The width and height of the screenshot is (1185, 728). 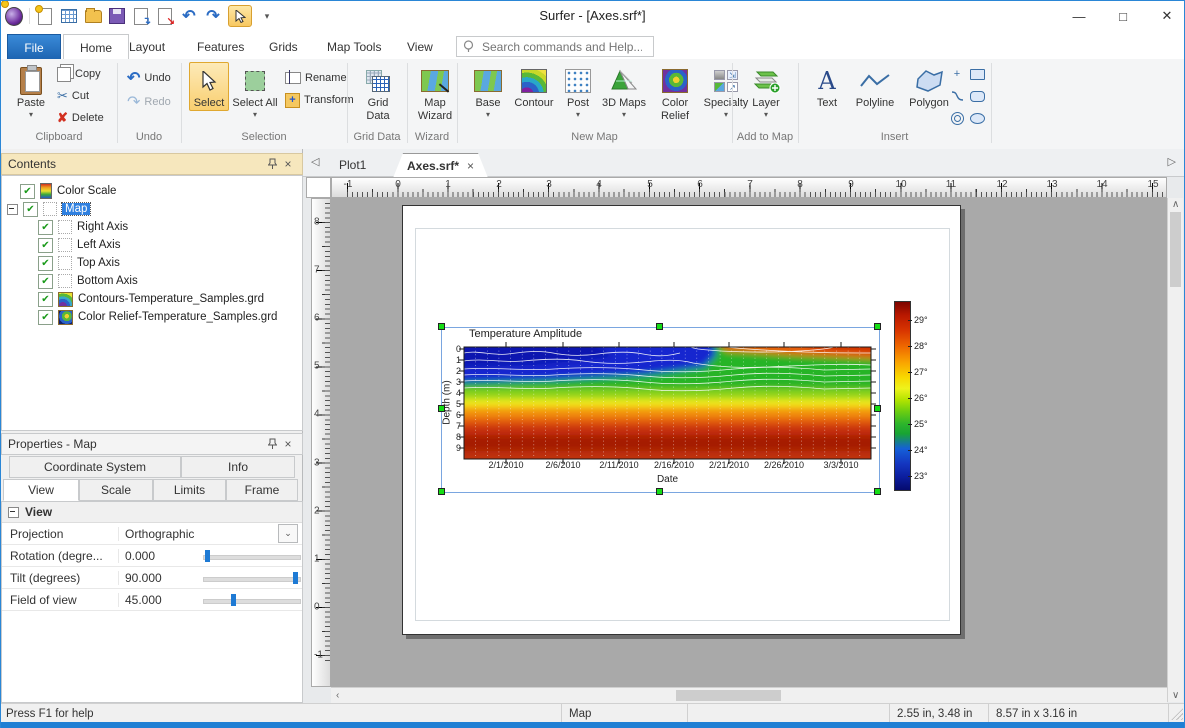 I want to click on tree-item-bottom-axis: ✔ Bottom Axis, so click(x=152, y=281).